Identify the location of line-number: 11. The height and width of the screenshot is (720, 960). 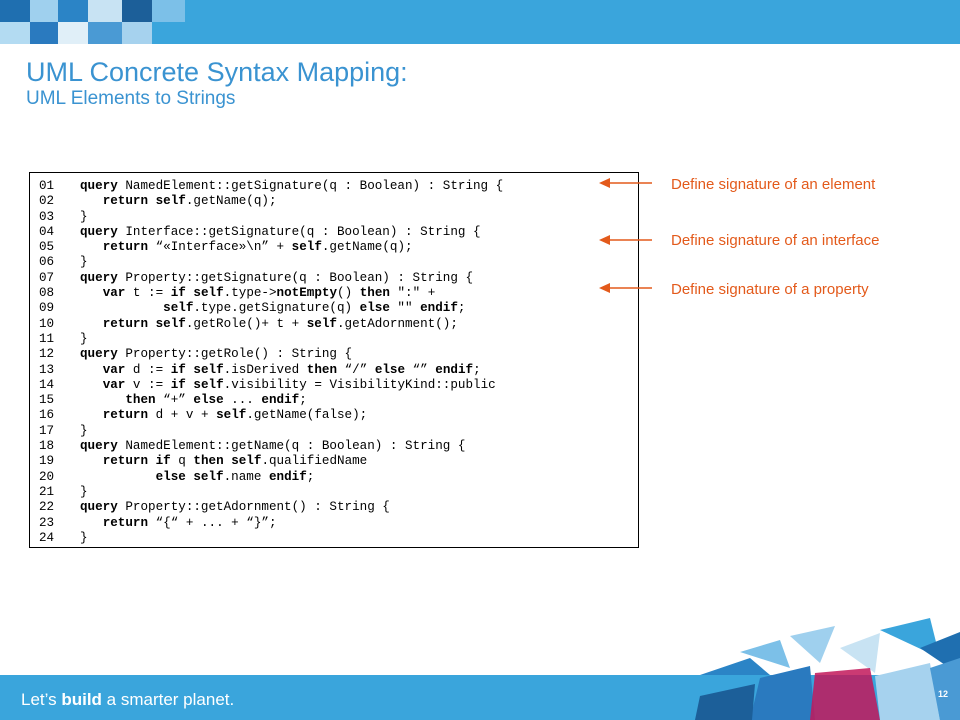
(47, 338).